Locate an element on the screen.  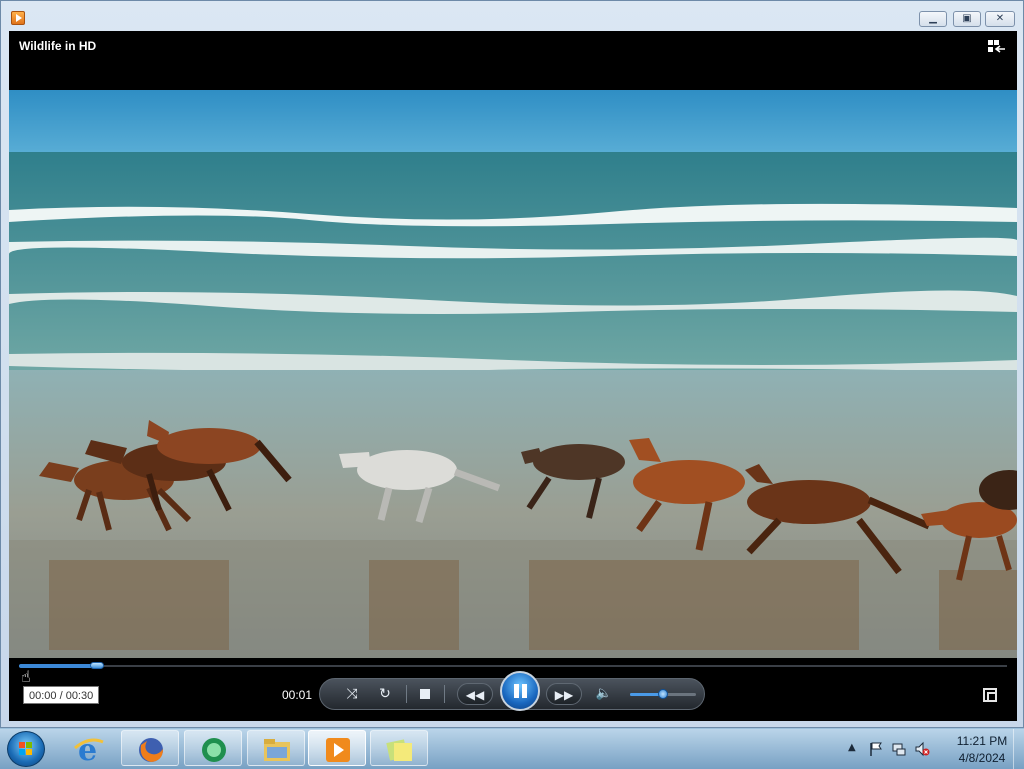
rewind-icon: ◀◀ is located at coordinates (475, 695).